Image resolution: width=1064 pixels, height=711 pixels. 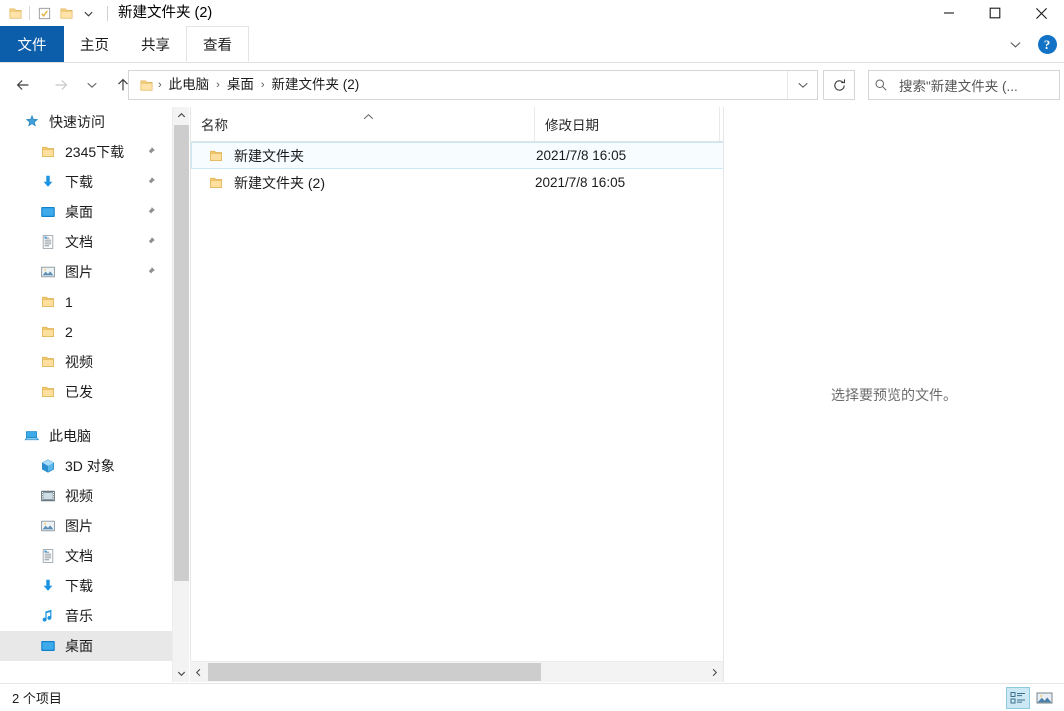 I want to click on file-date-modified: 2021/7/8 16:05, so click(x=580, y=182).